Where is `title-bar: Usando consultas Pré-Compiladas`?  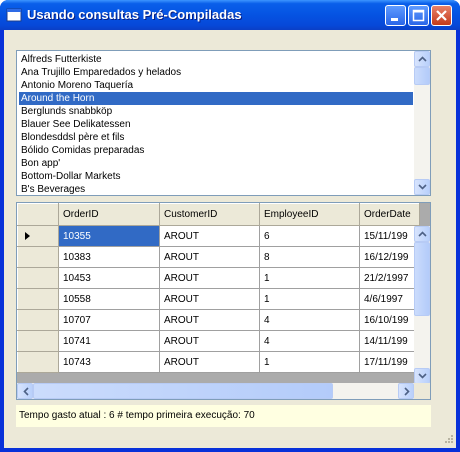
title-bar: Usando consultas Pré-Compiladas is located at coordinates (230, 15).